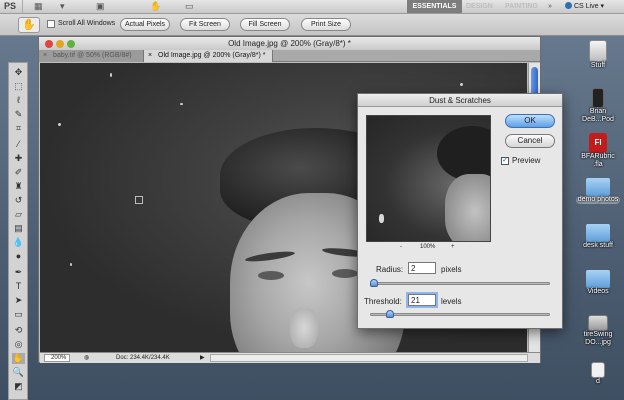  What do you see at coordinates (18, 242) in the screenshot?
I see `blur-tool-icon: 💧` at bounding box center [18, 242].